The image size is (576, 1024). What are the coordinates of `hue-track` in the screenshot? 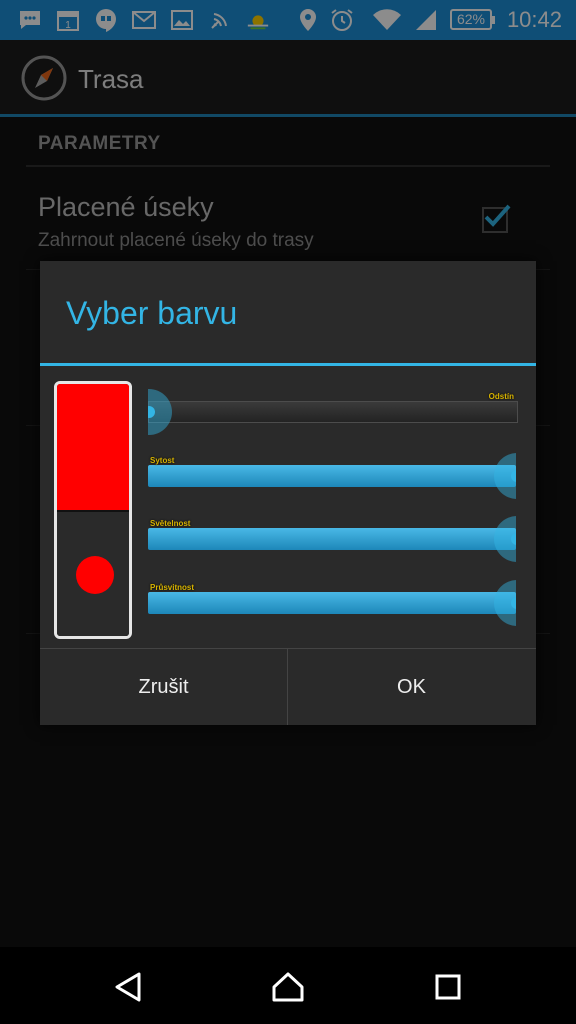 It's located at (333, 412).